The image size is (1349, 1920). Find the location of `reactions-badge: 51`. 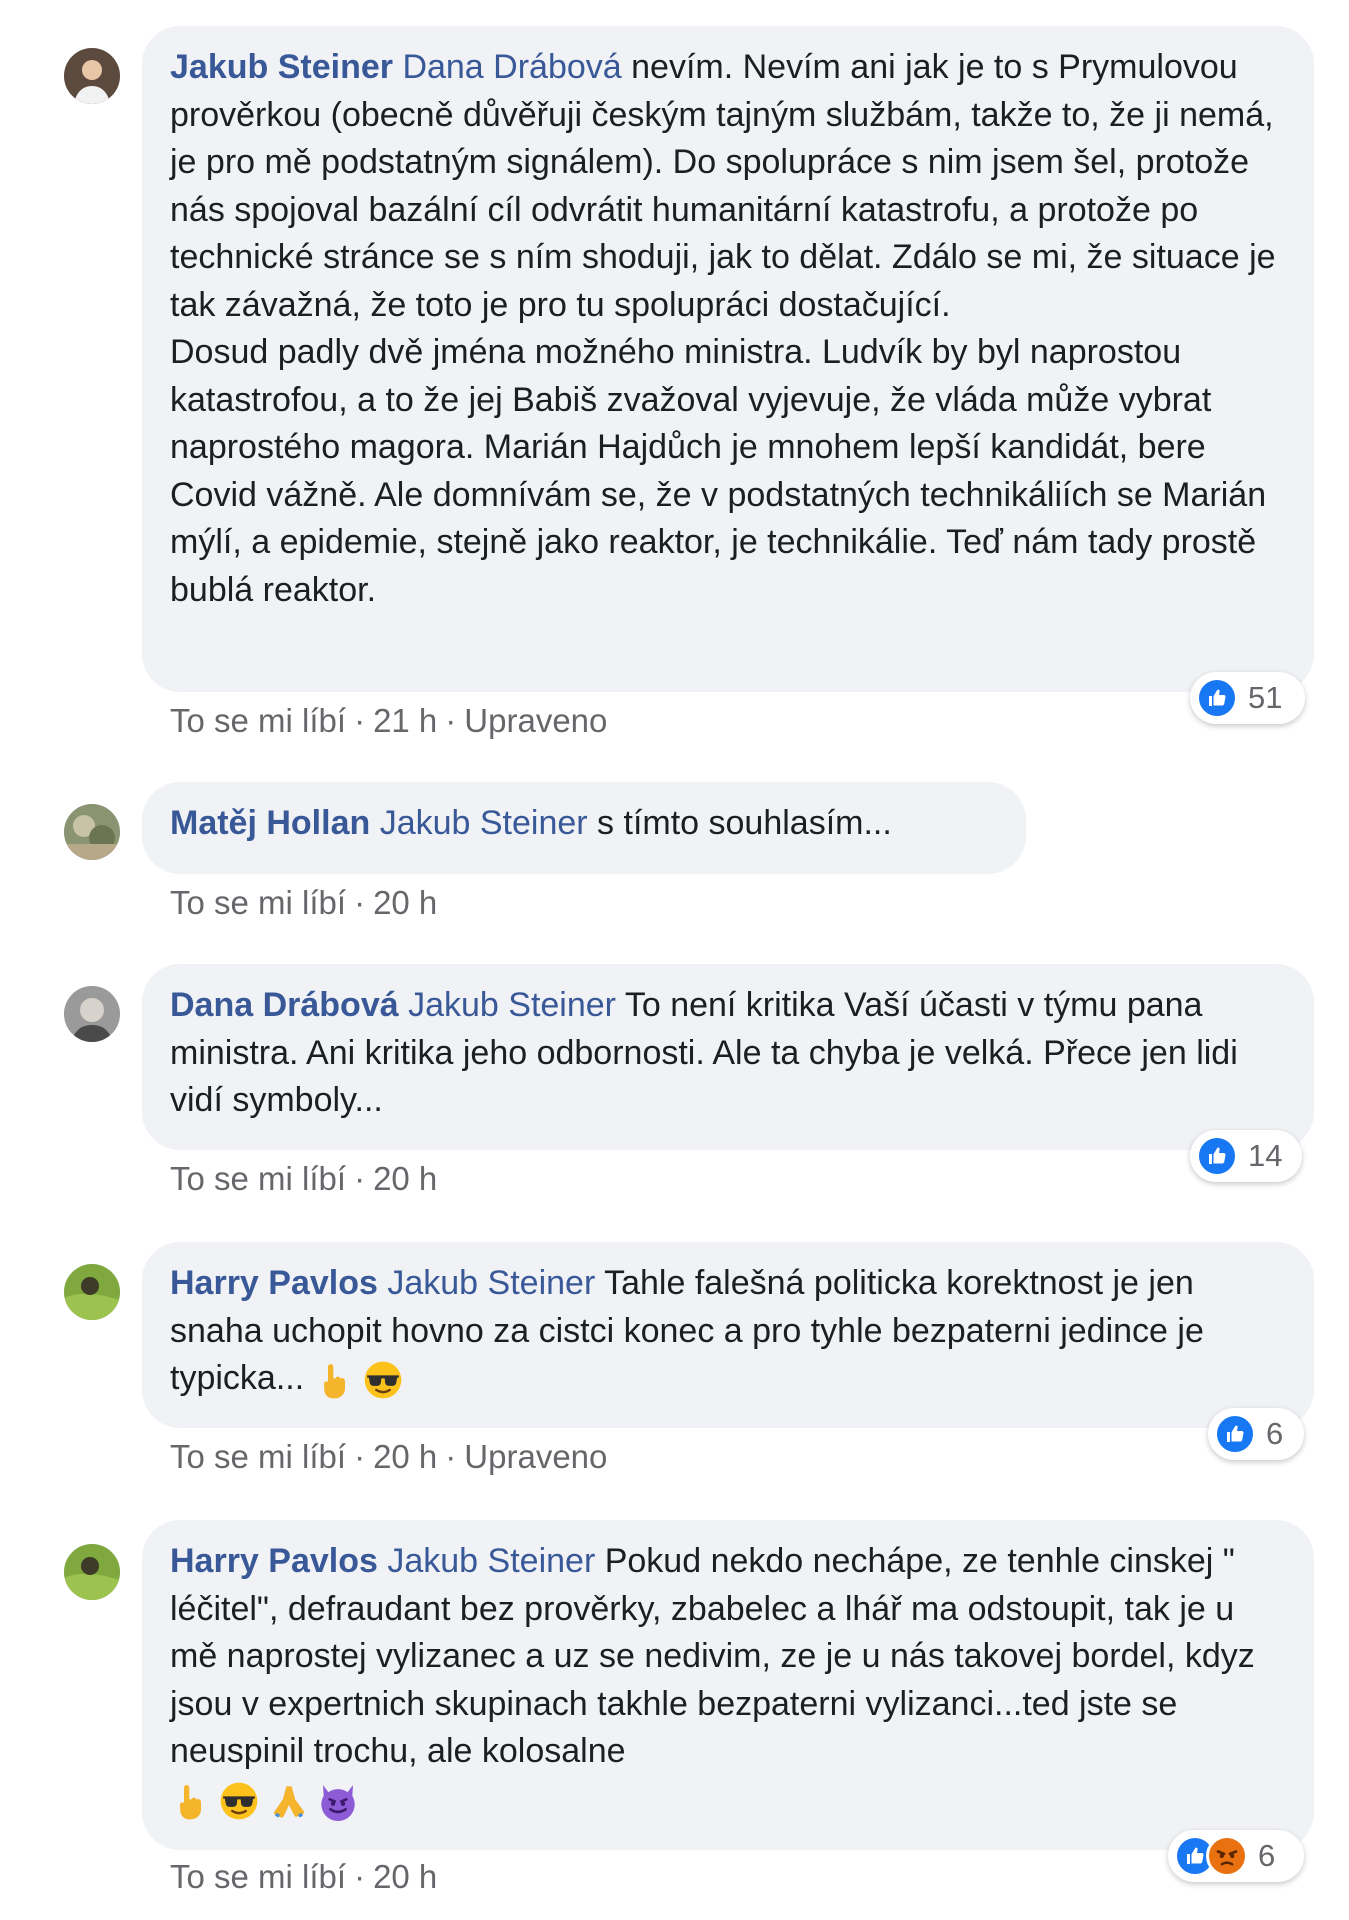

reactions-badge: 51 is located at coordinates (1247, 698).